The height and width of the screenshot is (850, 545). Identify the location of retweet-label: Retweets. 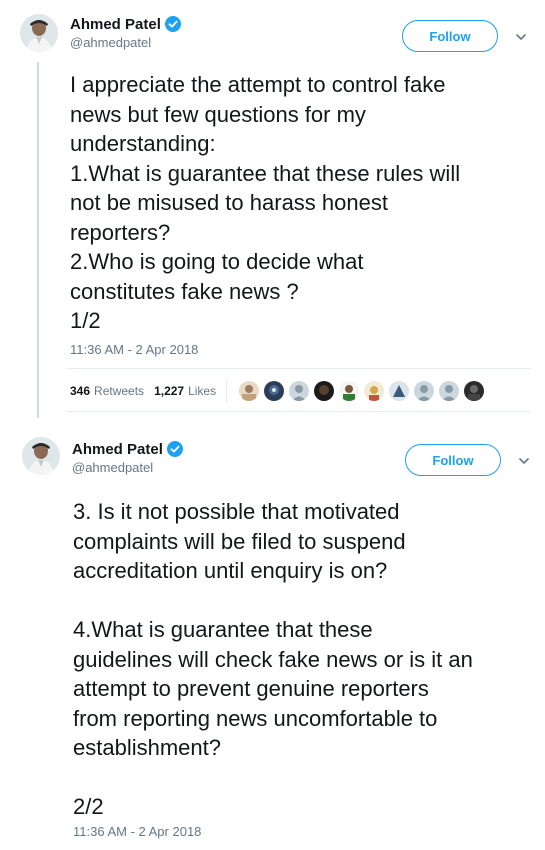
(119, 391).